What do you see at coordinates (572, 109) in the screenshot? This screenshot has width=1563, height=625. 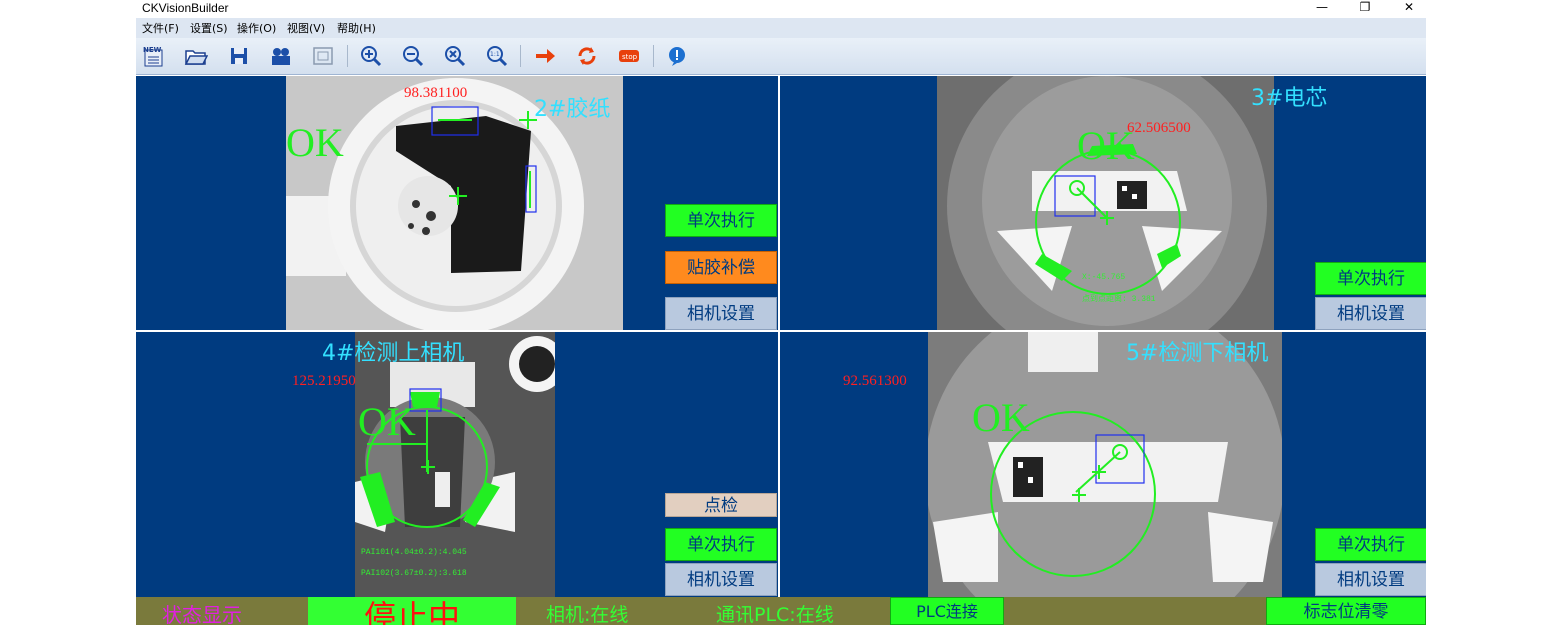 I see `camera-title-2: 2#胶纸` at bounding box center [572, 109].